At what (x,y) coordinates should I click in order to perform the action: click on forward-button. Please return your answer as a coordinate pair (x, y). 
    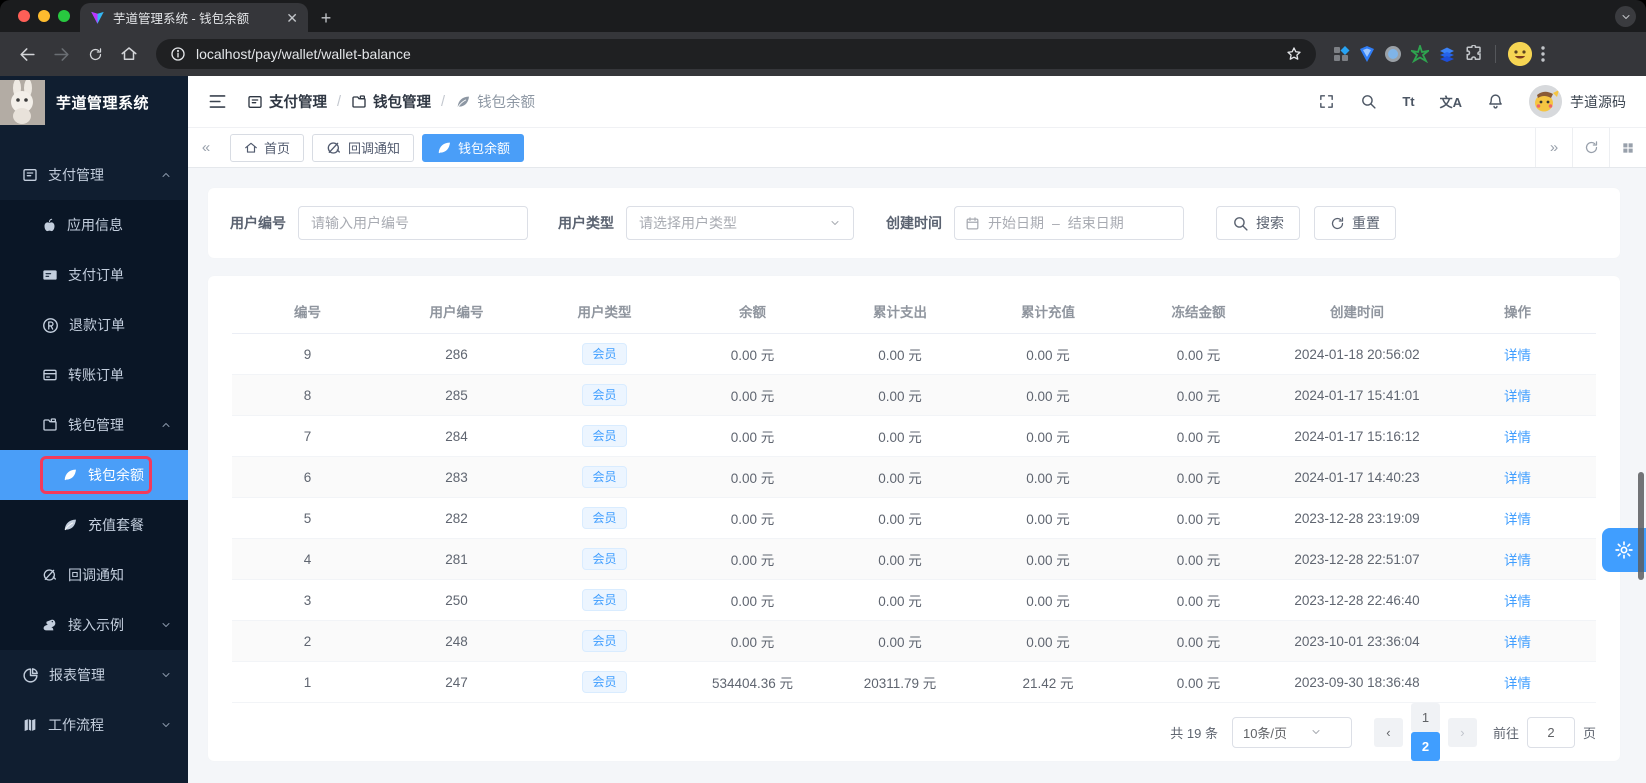
    Looking at the image, I should click on (61, 54).